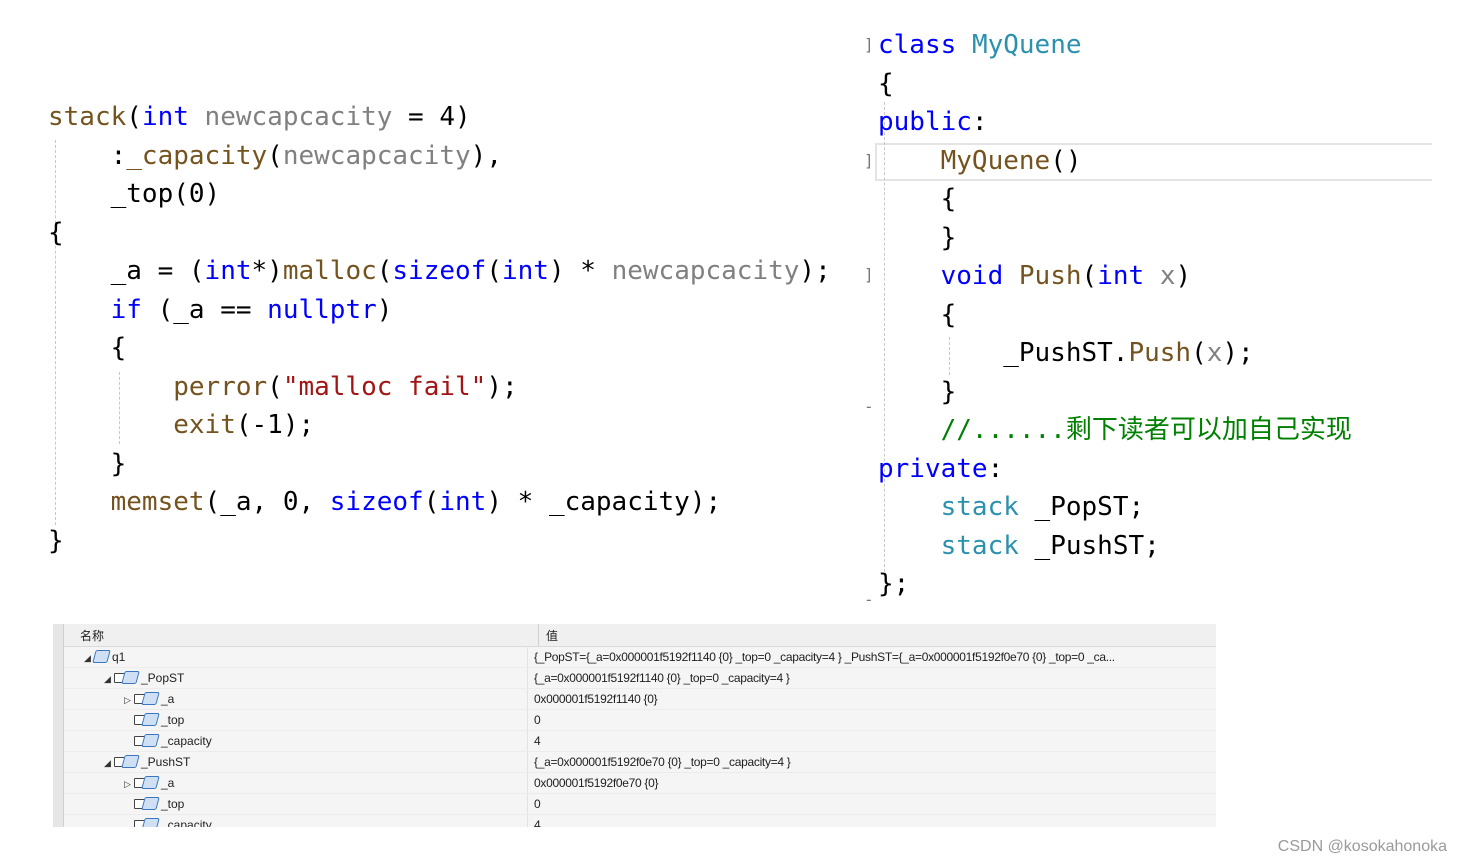 Image resolution: width=1461 pixels, height=864 pixels. Describe the element at coordinates (1115, 122) in the screenshot. I see `code-line: public:` at that location.